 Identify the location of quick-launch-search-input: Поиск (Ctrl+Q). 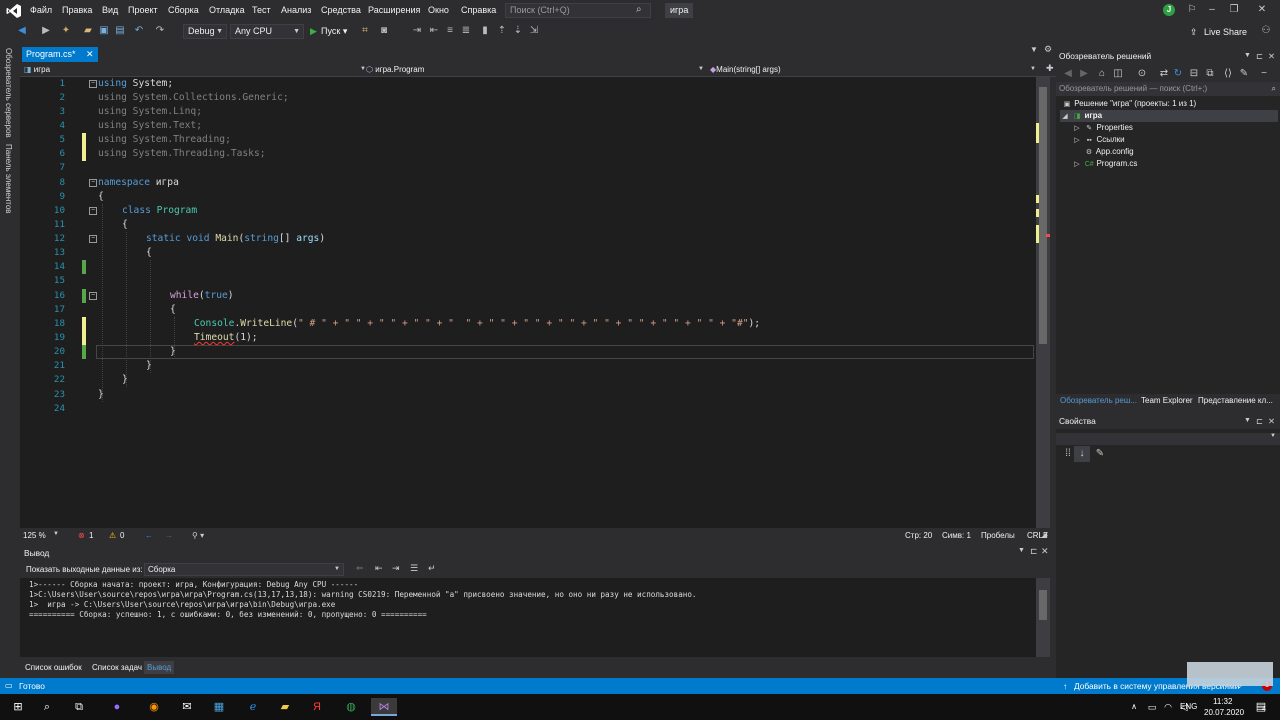
(578, 10).